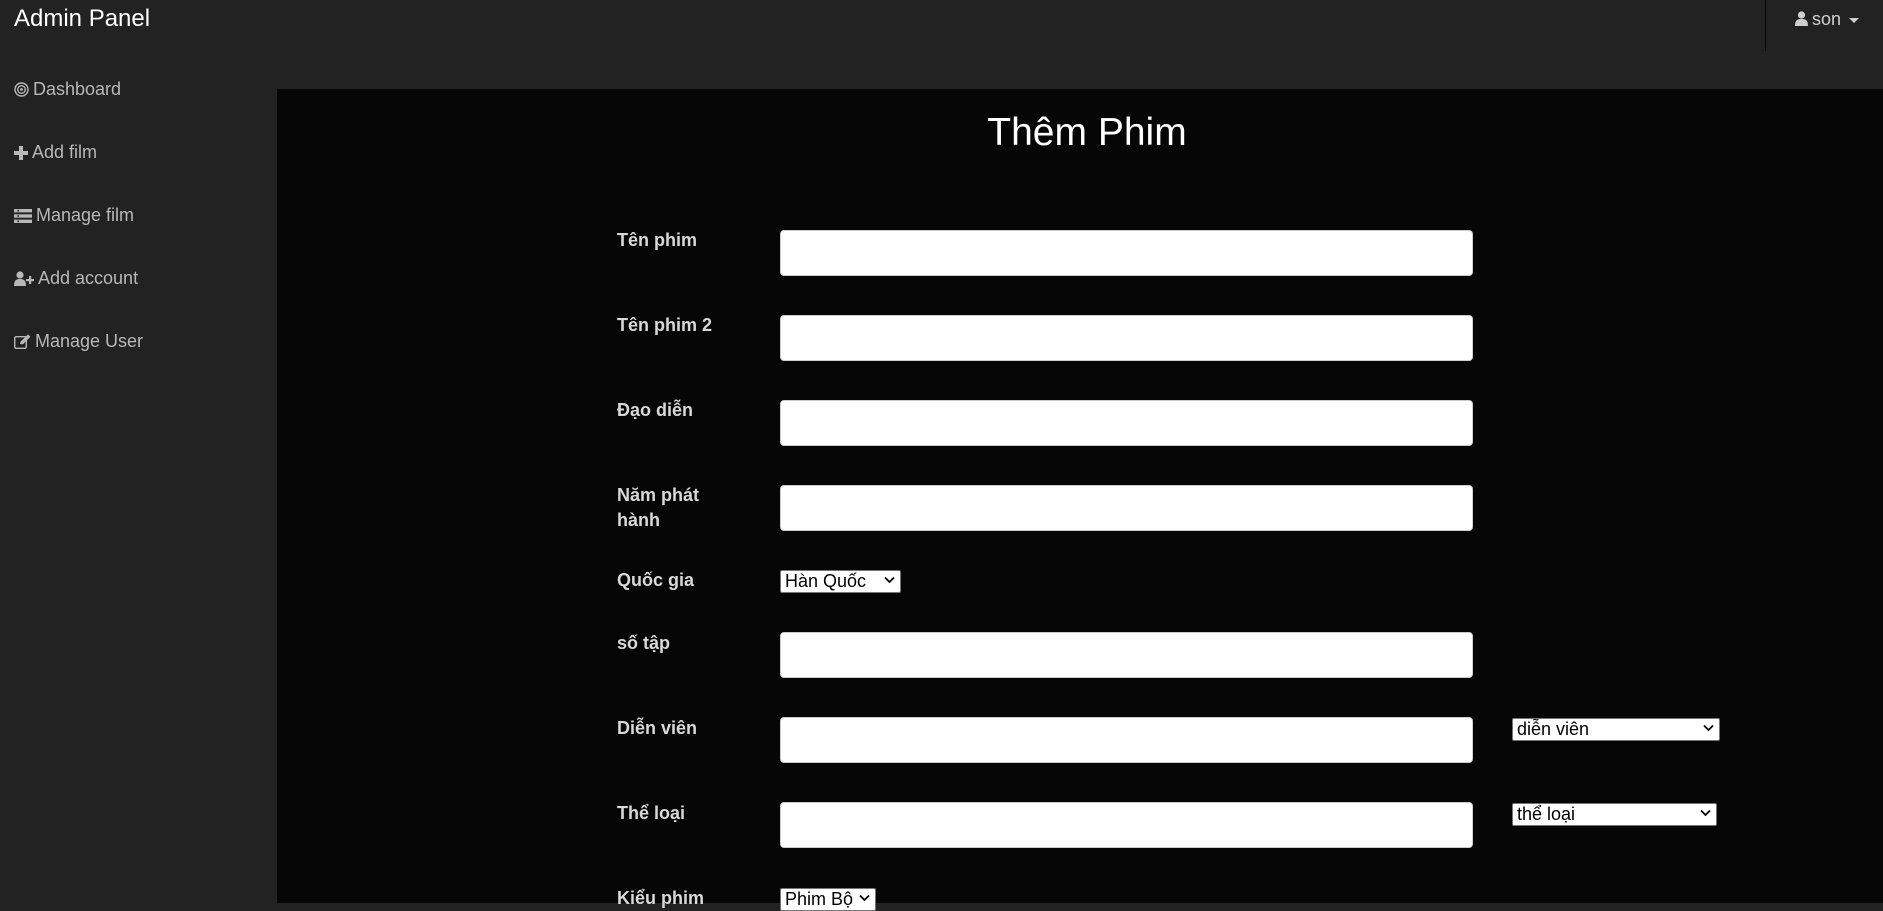 This screenshot has width=1883, height=911. I want to click on sidebar-item-manage-film: Manage film, so click(138, 215).